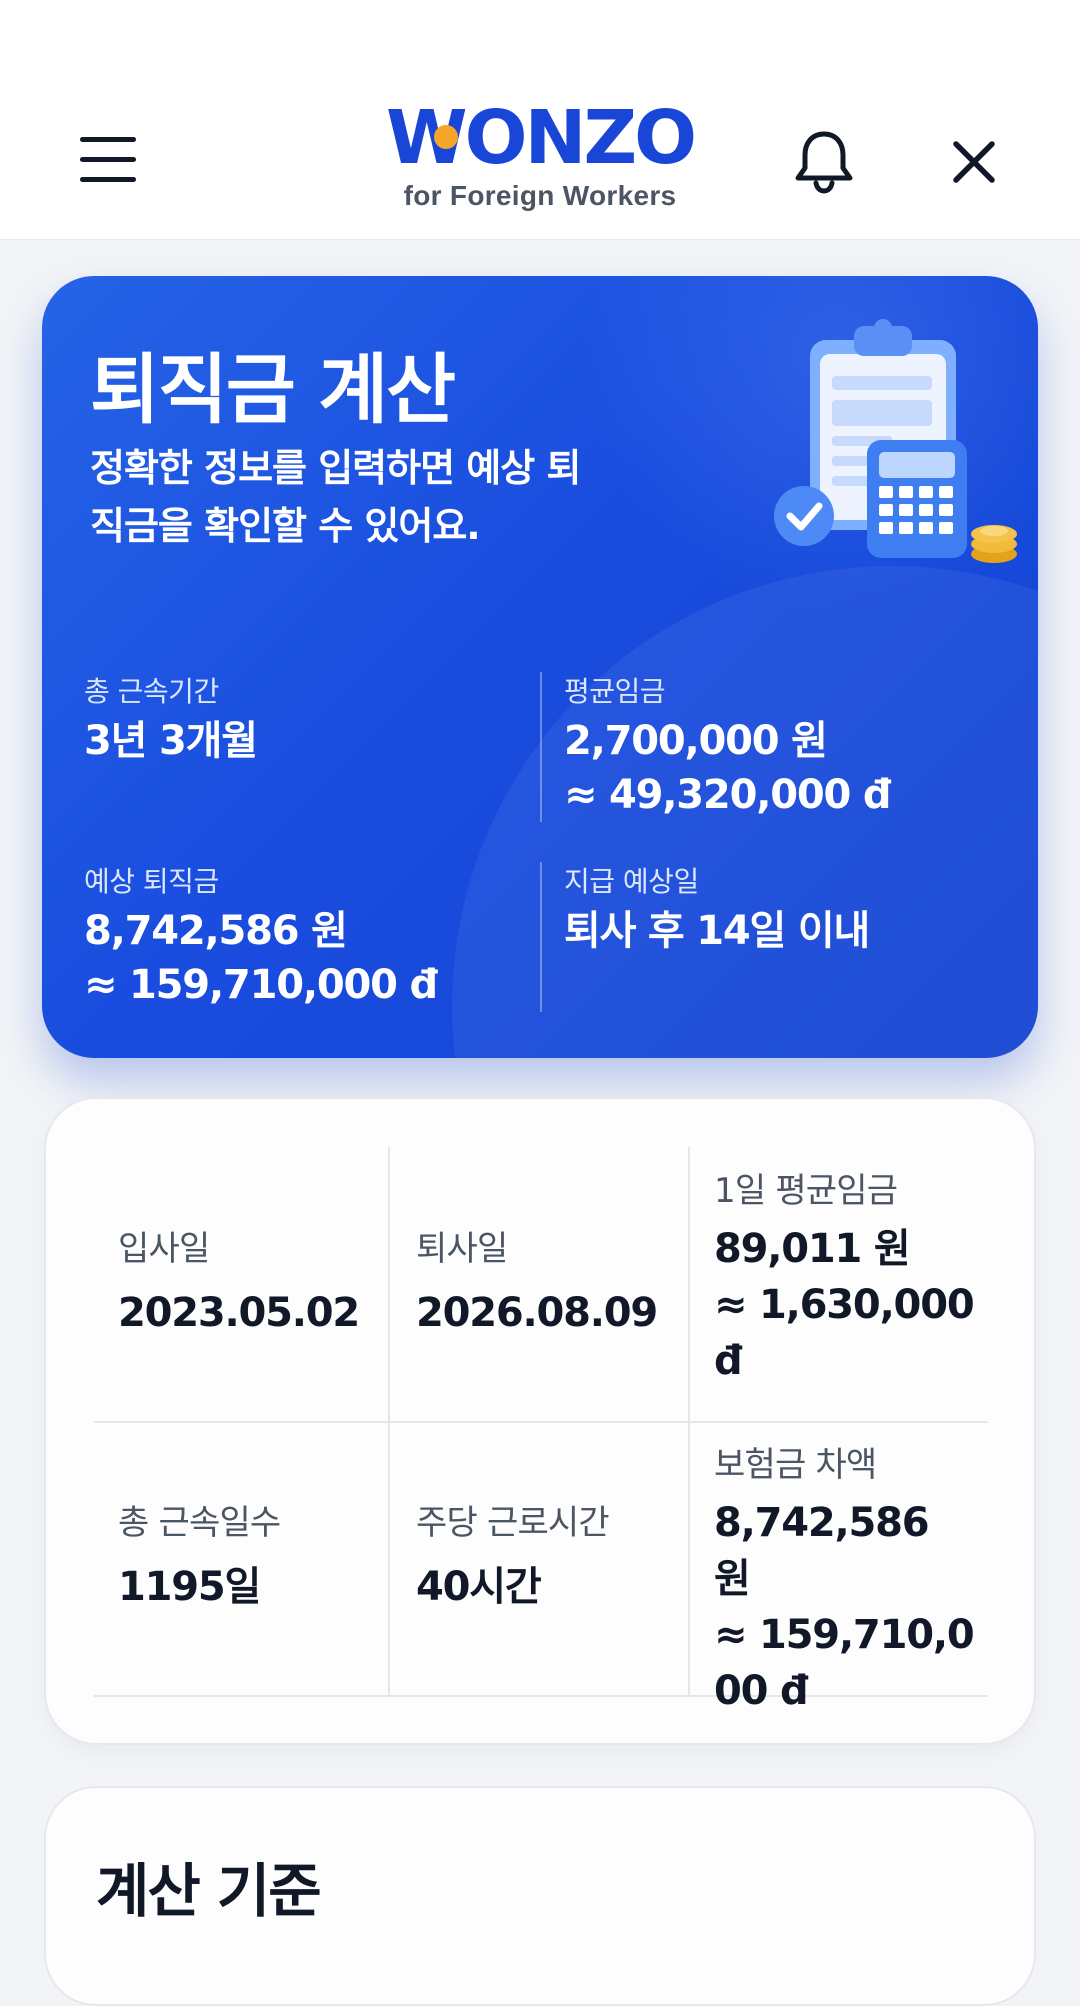 Image resolution: width=1080 pixels, height=2006 pixels. What do you see at coordinates (795, 1465) in the screenshot?
I see `detail-label: 보험금 차액` at bounding box center [795, 1465].